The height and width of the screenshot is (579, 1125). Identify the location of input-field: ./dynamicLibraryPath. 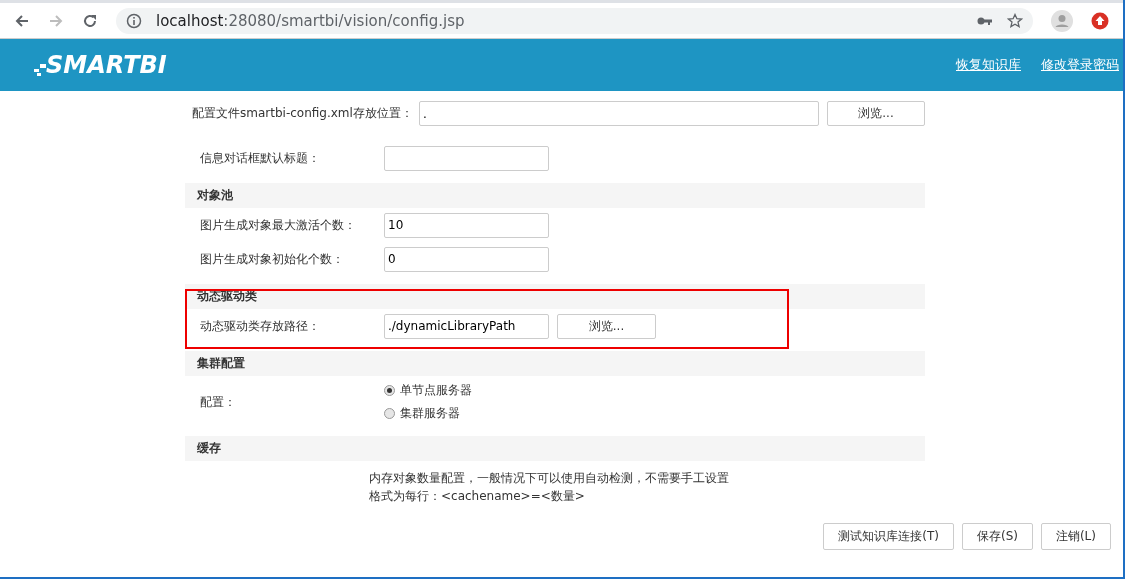
(466, 326).